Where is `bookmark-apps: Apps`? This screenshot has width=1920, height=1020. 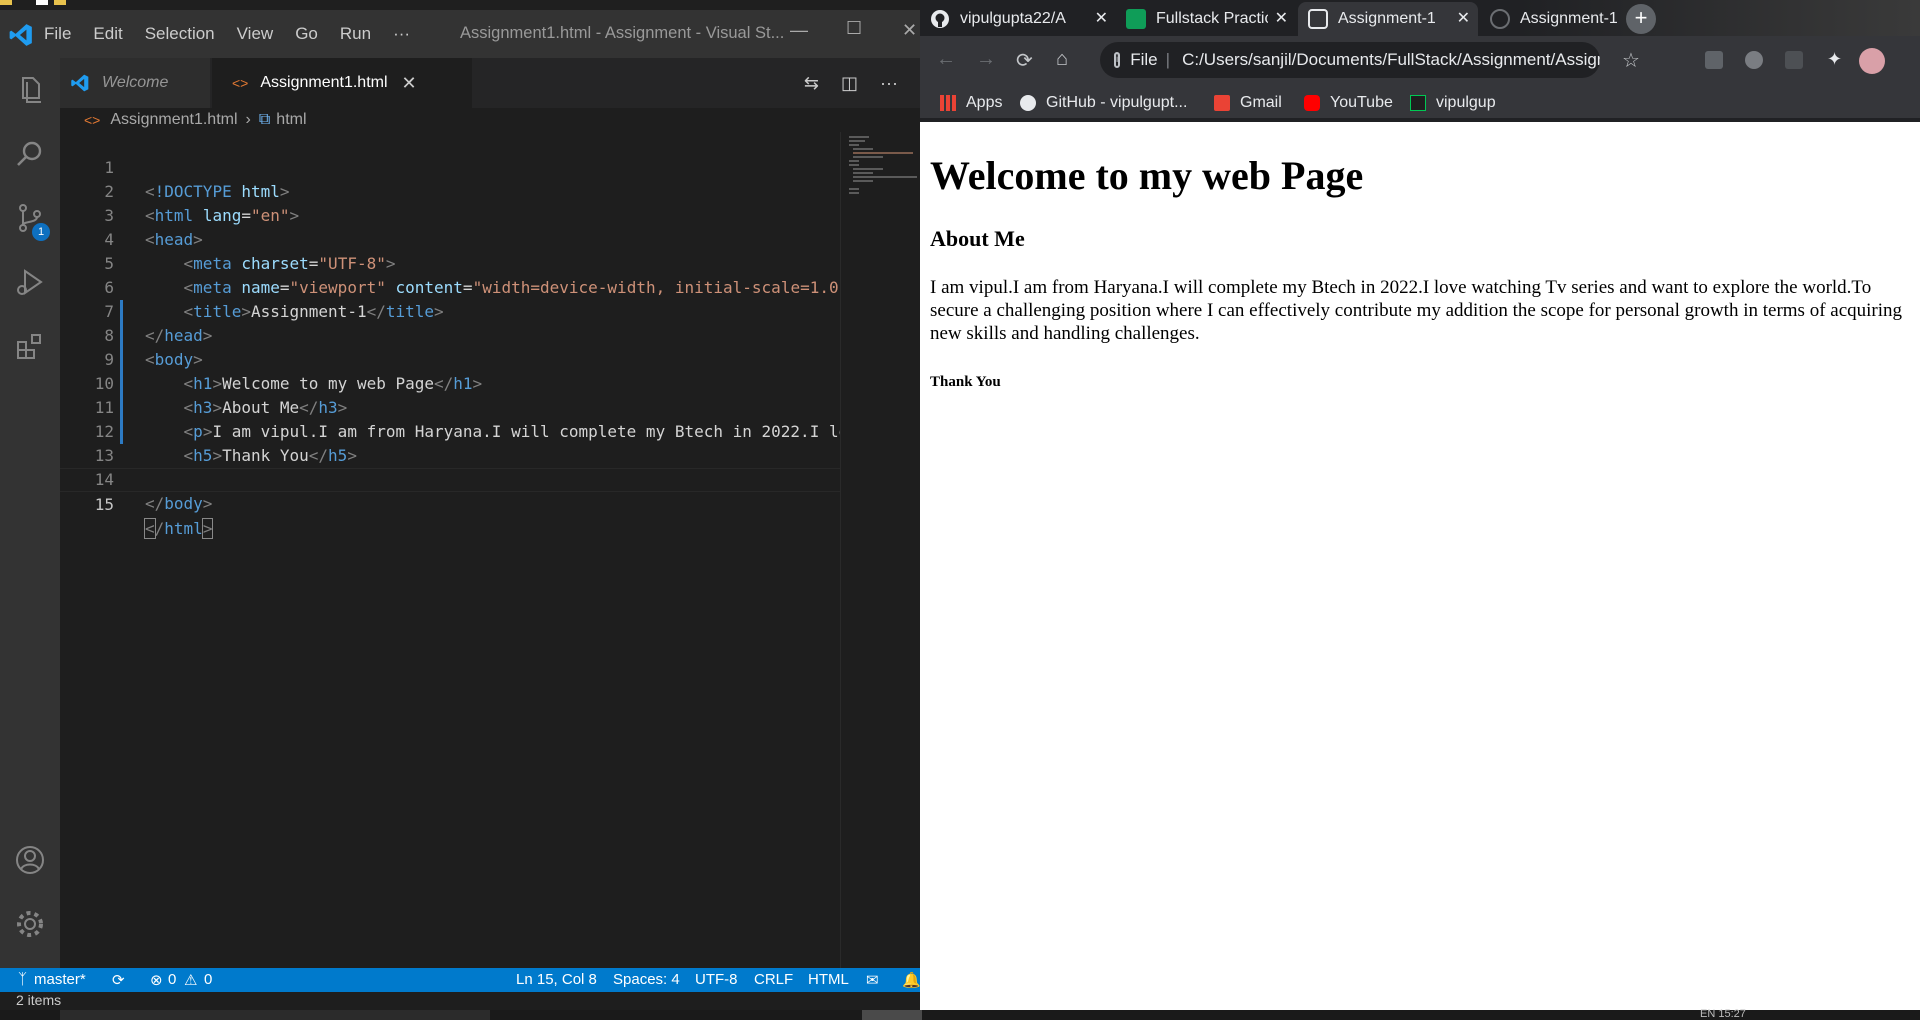 bookmark-apps: Apps is located at coordinates (971, 103).